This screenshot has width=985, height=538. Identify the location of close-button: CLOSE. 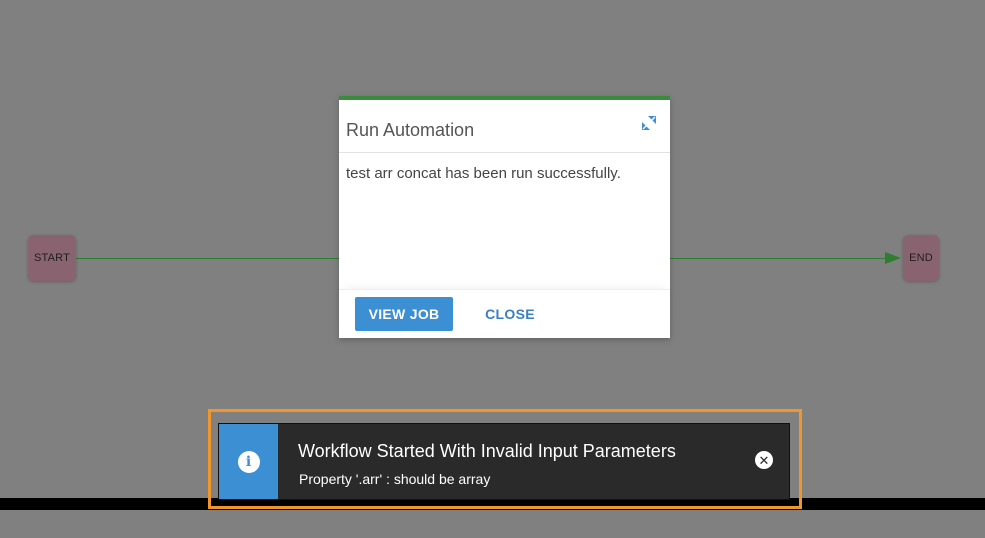
(510, 314).